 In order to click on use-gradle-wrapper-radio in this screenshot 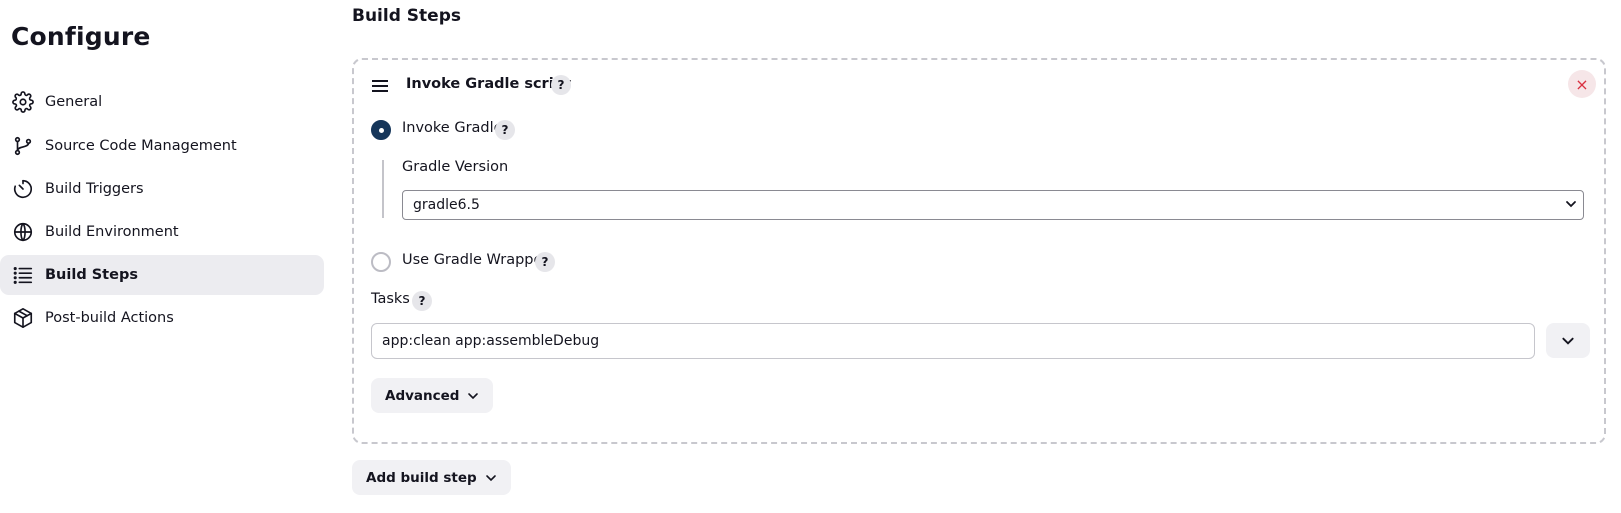, I will do `click(381, 262)`.